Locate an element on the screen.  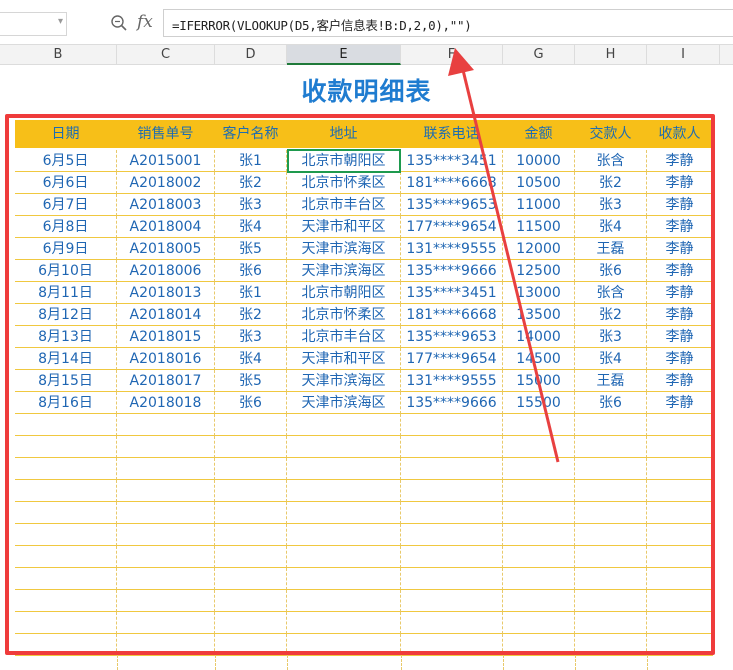
table-cell: 6月8日 is located at coordinates (66, 227).